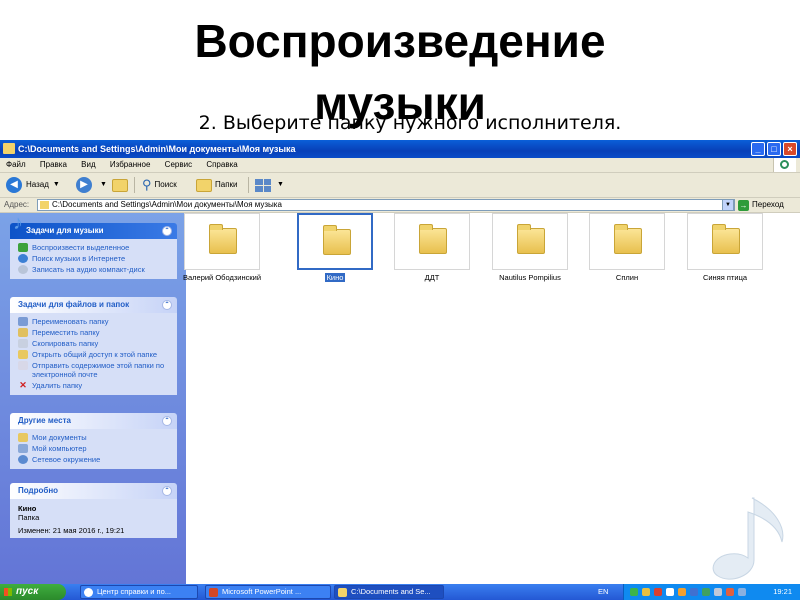  I want to click on up-button, so click(121, 185).